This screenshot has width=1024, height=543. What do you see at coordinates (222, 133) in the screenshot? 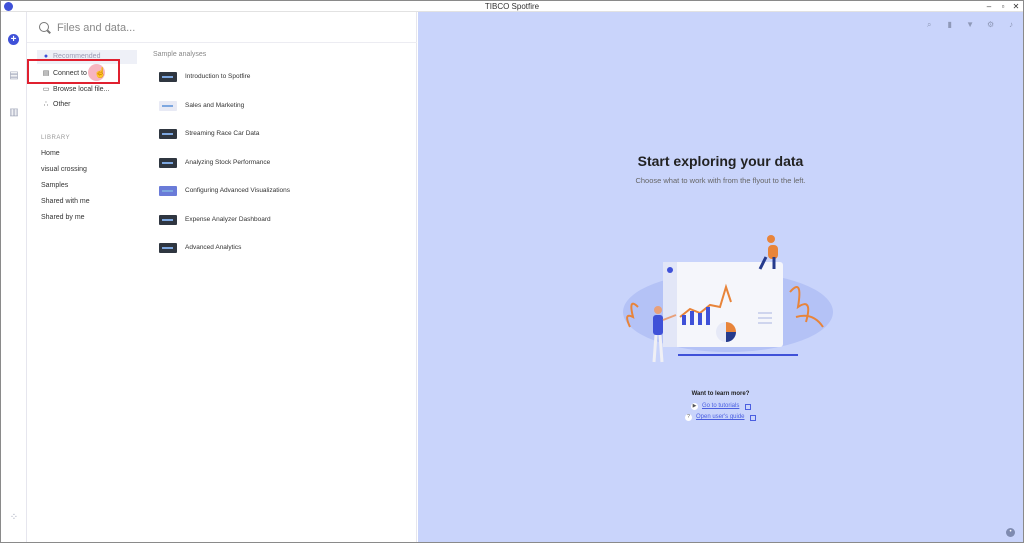
I see `sample-label: Streaming Race Car Data` at bounding box center [222, 133].